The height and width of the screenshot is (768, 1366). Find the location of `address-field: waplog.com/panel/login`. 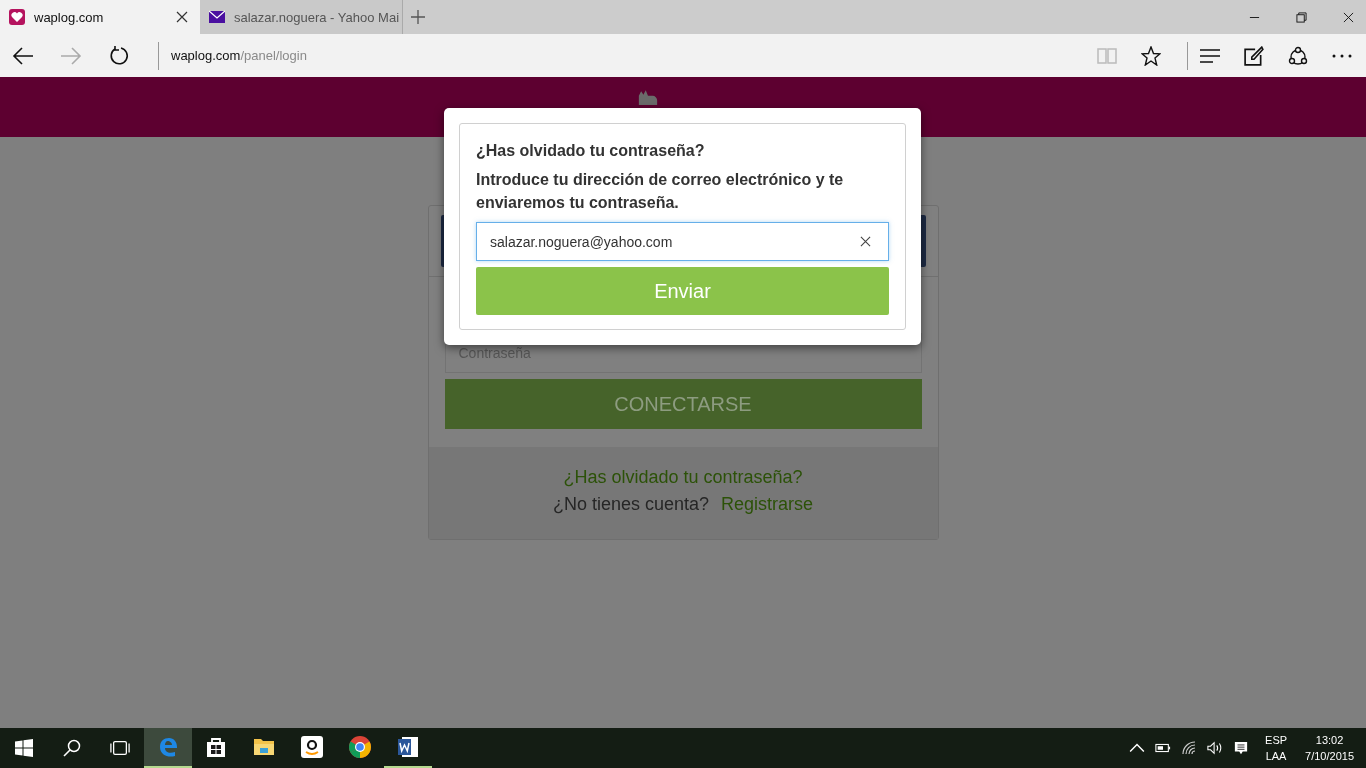

address-field: waplog.com/panel/login is located at coordinates (239, 55).